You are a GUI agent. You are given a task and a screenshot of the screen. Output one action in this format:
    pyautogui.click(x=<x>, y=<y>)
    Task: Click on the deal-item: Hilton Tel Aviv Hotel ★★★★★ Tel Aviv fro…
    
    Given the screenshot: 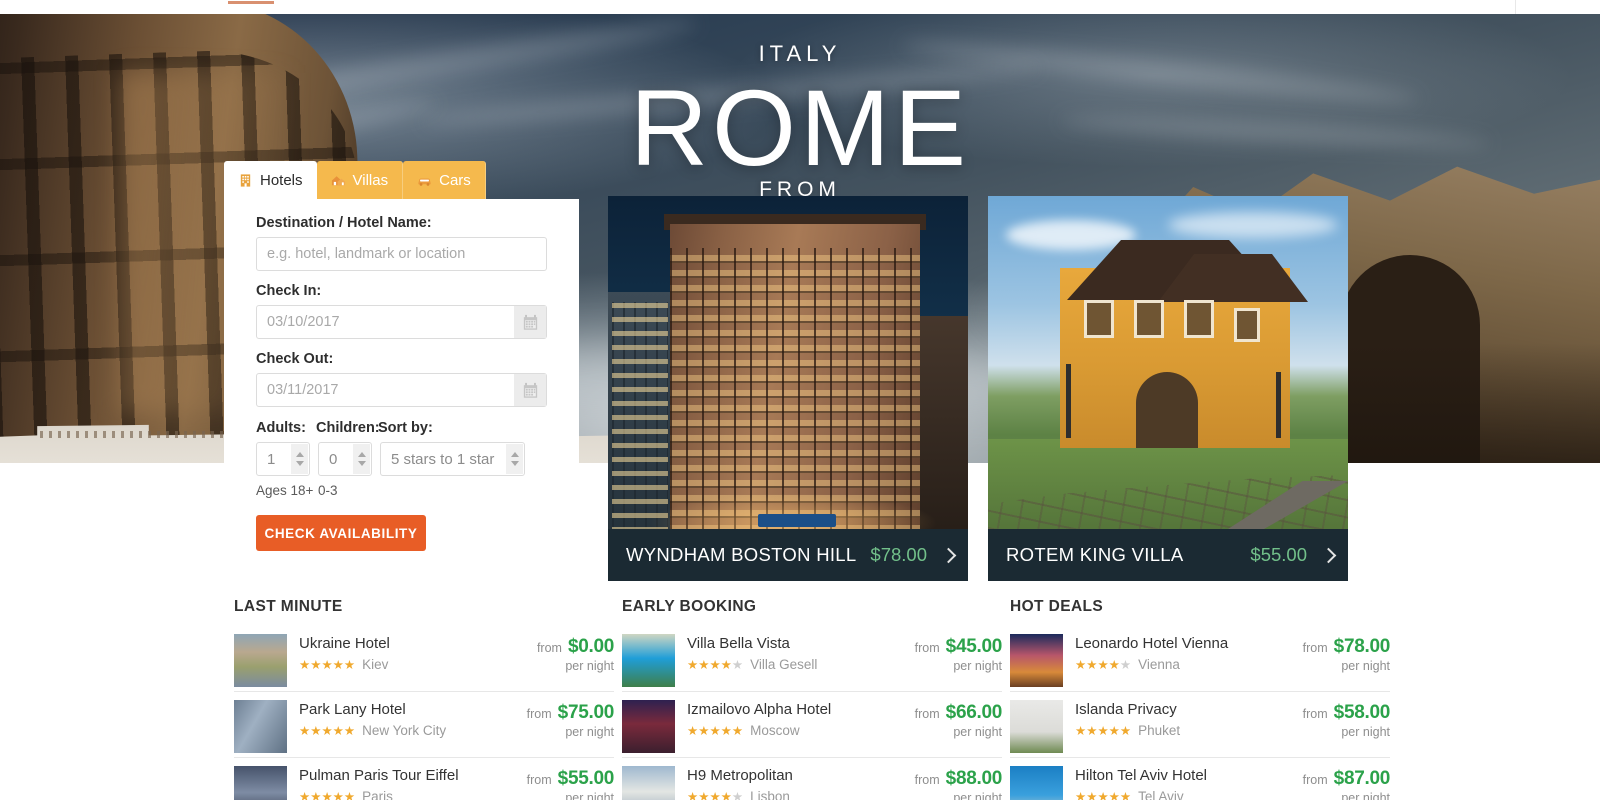 What is the action you would take?
    pyautogui.click(x=1200, y=779)
    